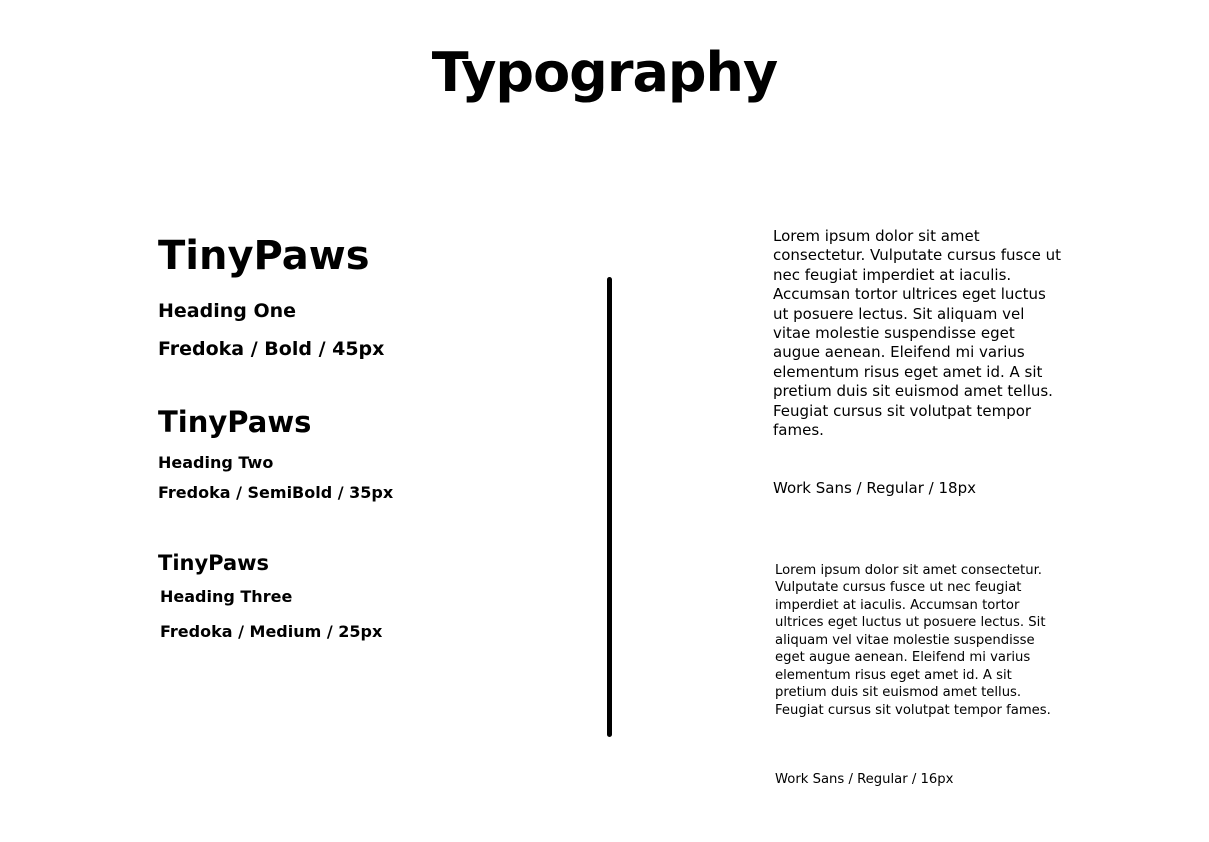 The height and width of the screenshot is (842, 1209). Describe the element at coordinates (216, 462) in the screenshot. I see `heading-two-label: Heading Two` at that location.